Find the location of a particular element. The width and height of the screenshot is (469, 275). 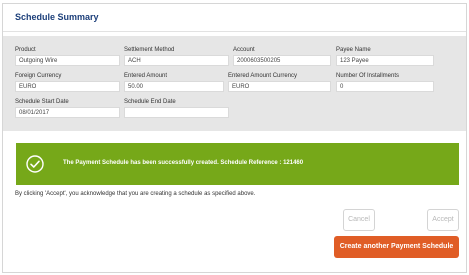

field-payee-name: Payee Name 123 Payee is located at coordinates (385, 56).